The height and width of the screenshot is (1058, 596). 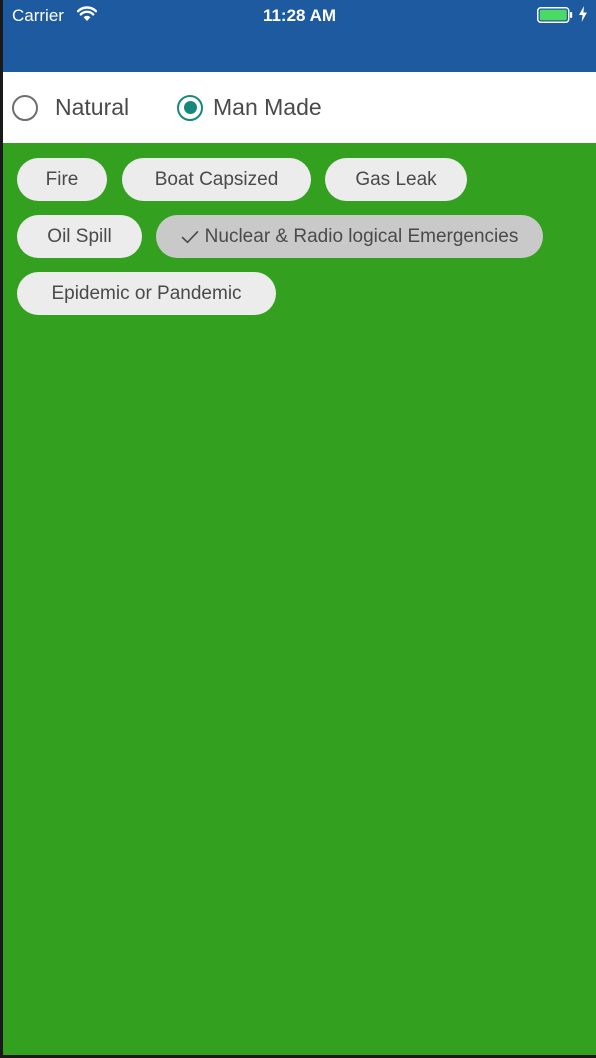 I want to click on chip-nuclear-radiological-emergencies: Nuclear & Radio logical Emergencies, so click(x=349, y=236).